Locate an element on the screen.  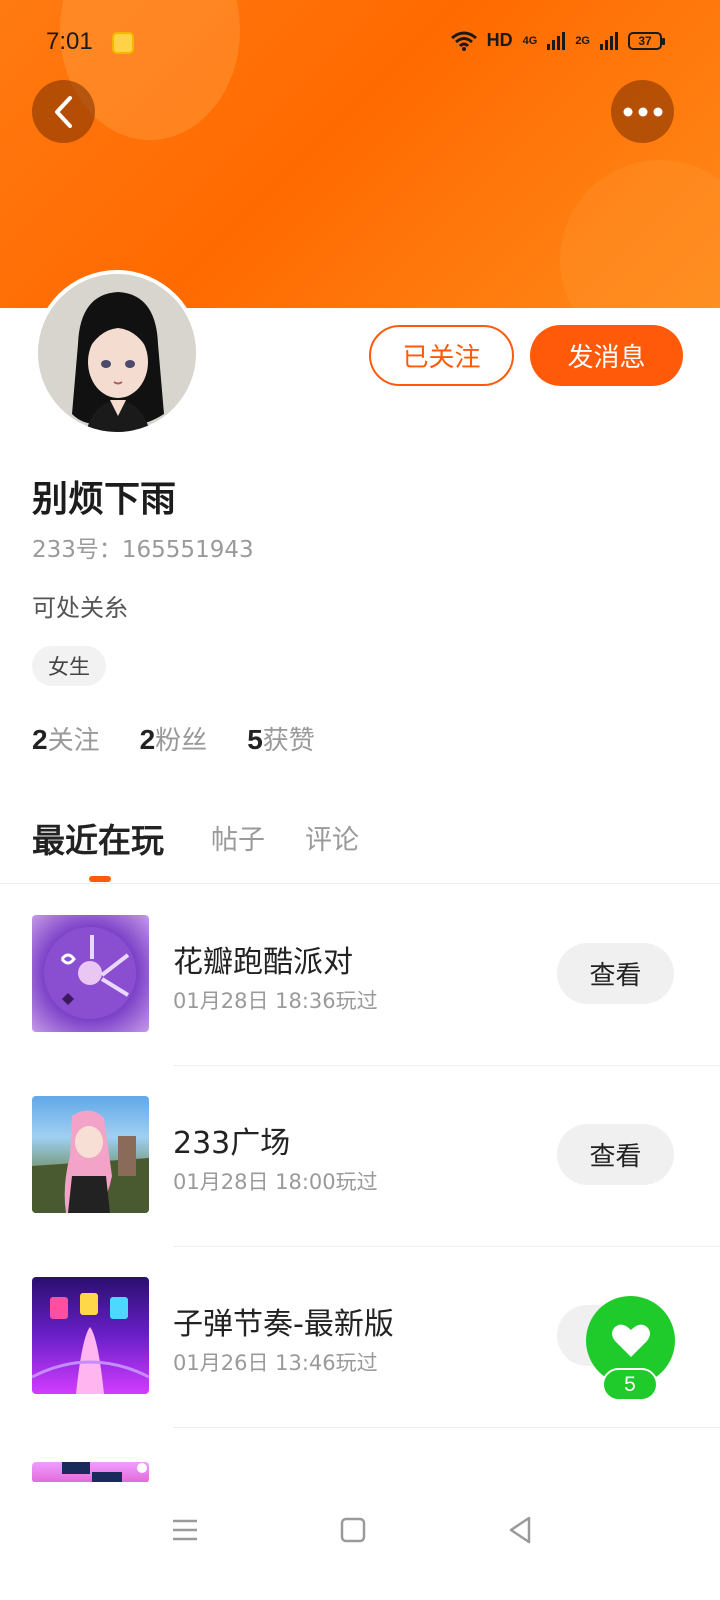
tab-active-indicator is located at coordinates (100, 879).